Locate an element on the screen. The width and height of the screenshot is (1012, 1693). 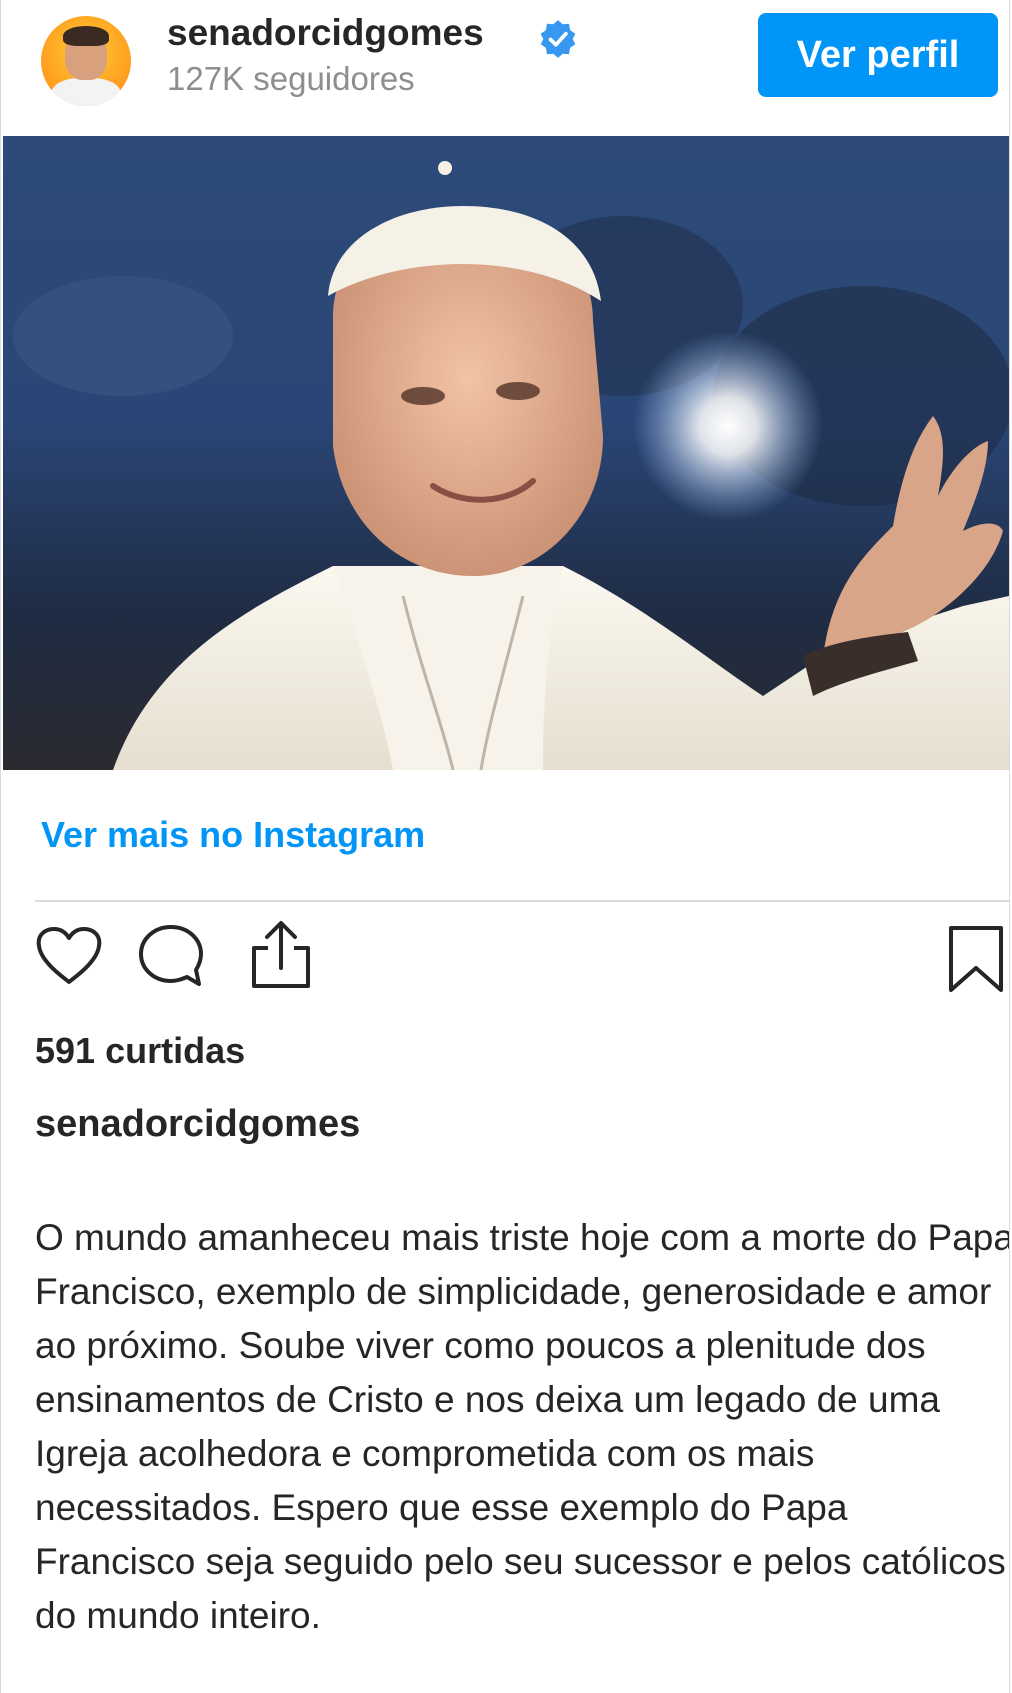
view-profile-button: Ver perfil is located at coordinates (878, 55).